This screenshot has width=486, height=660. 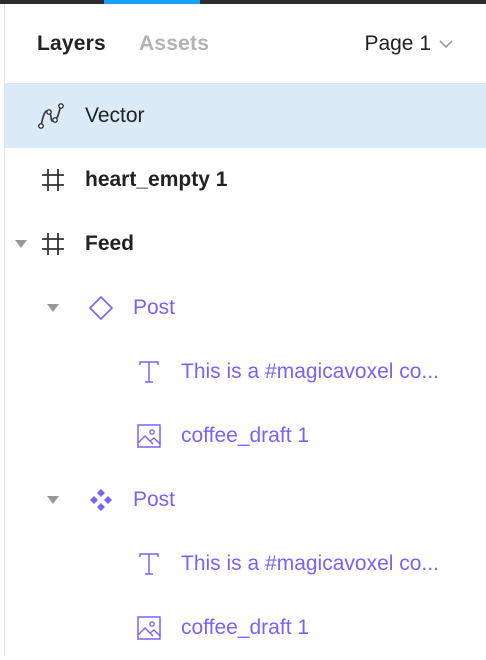 I want to click on layer-name: Feed, so click(x=110, y=243).